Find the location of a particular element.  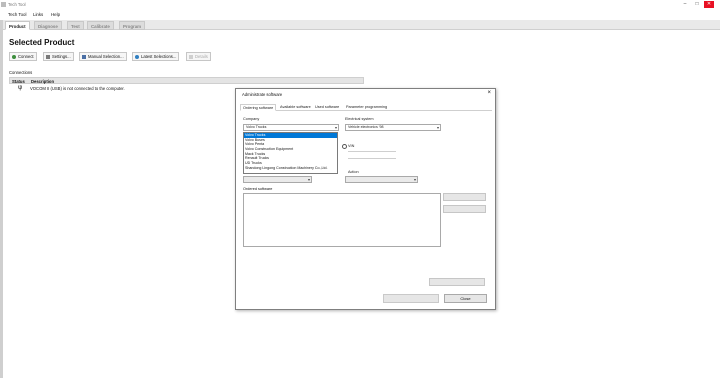

tab-diagnose: Diagnose is located at coordinates (48, 25).